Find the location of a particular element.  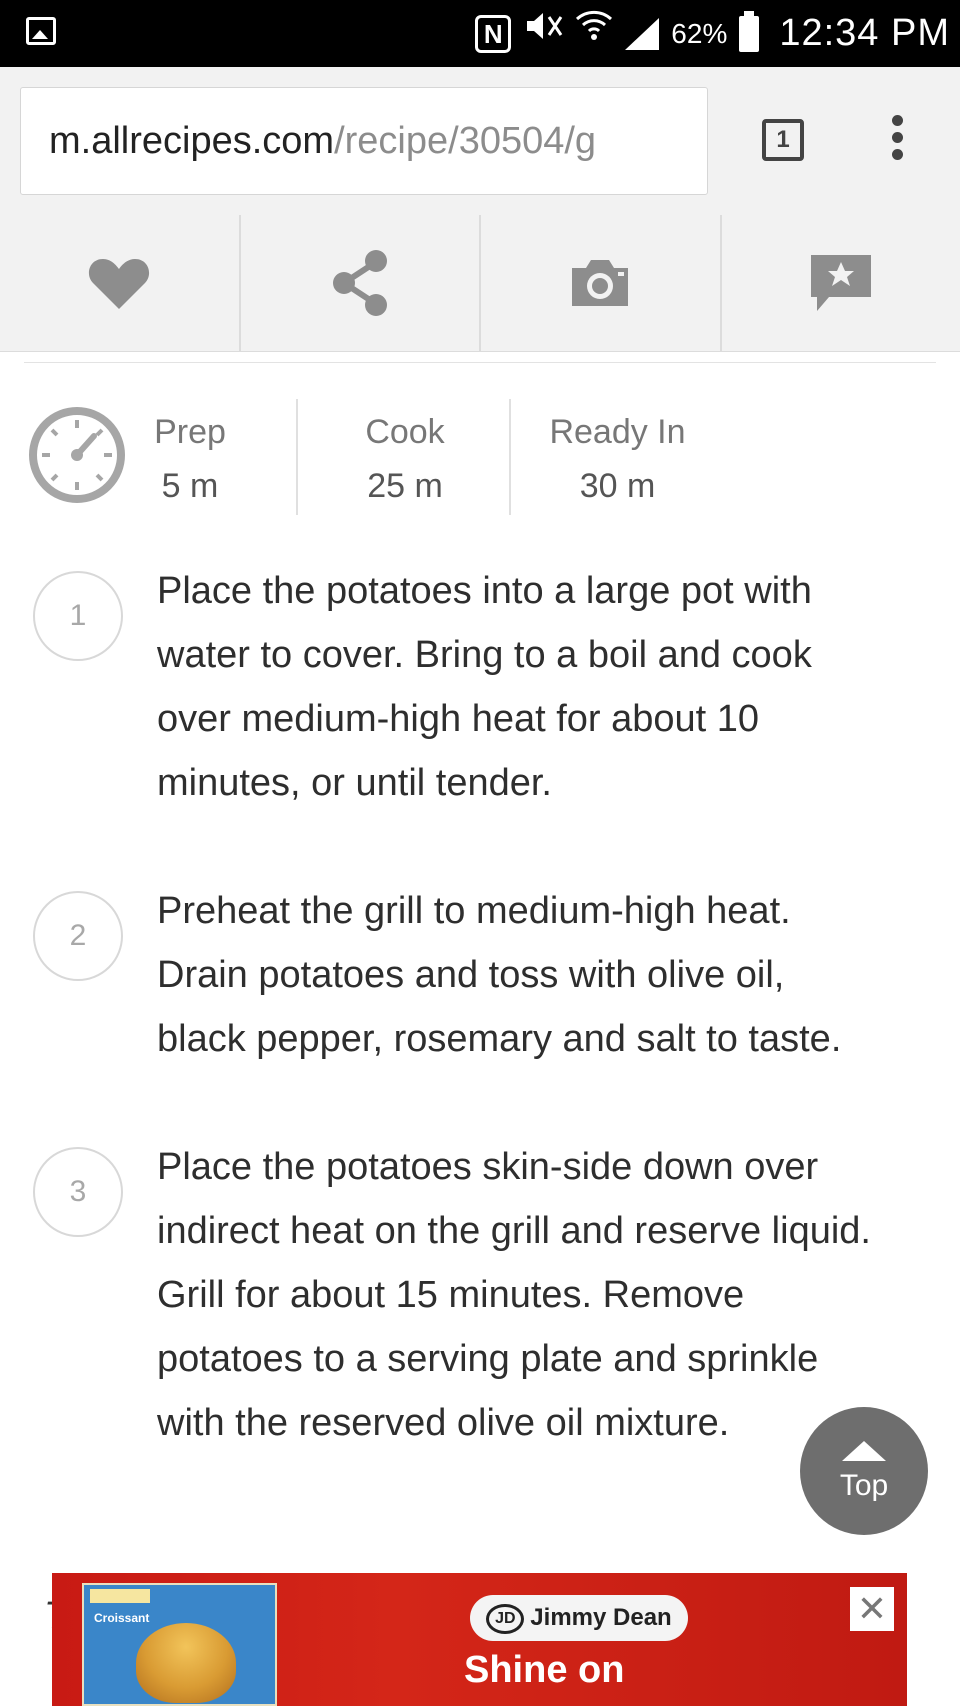

status-bar: N 62% 12:34 PM is located at coordinates (480, 33).